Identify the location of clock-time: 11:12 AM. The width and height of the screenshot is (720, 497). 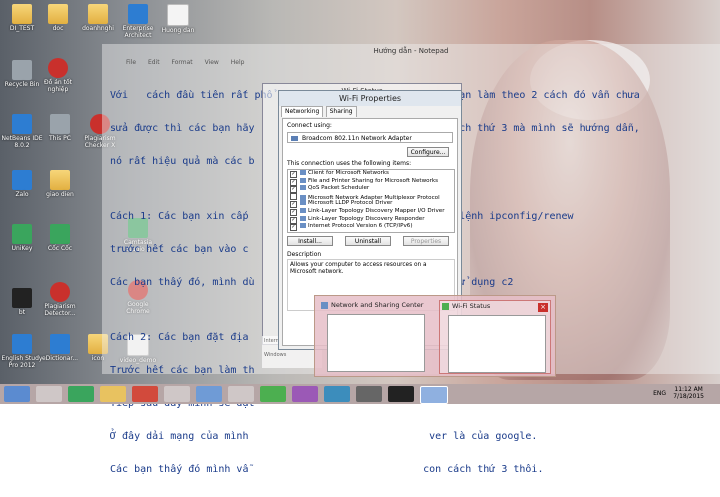
(688, 389).